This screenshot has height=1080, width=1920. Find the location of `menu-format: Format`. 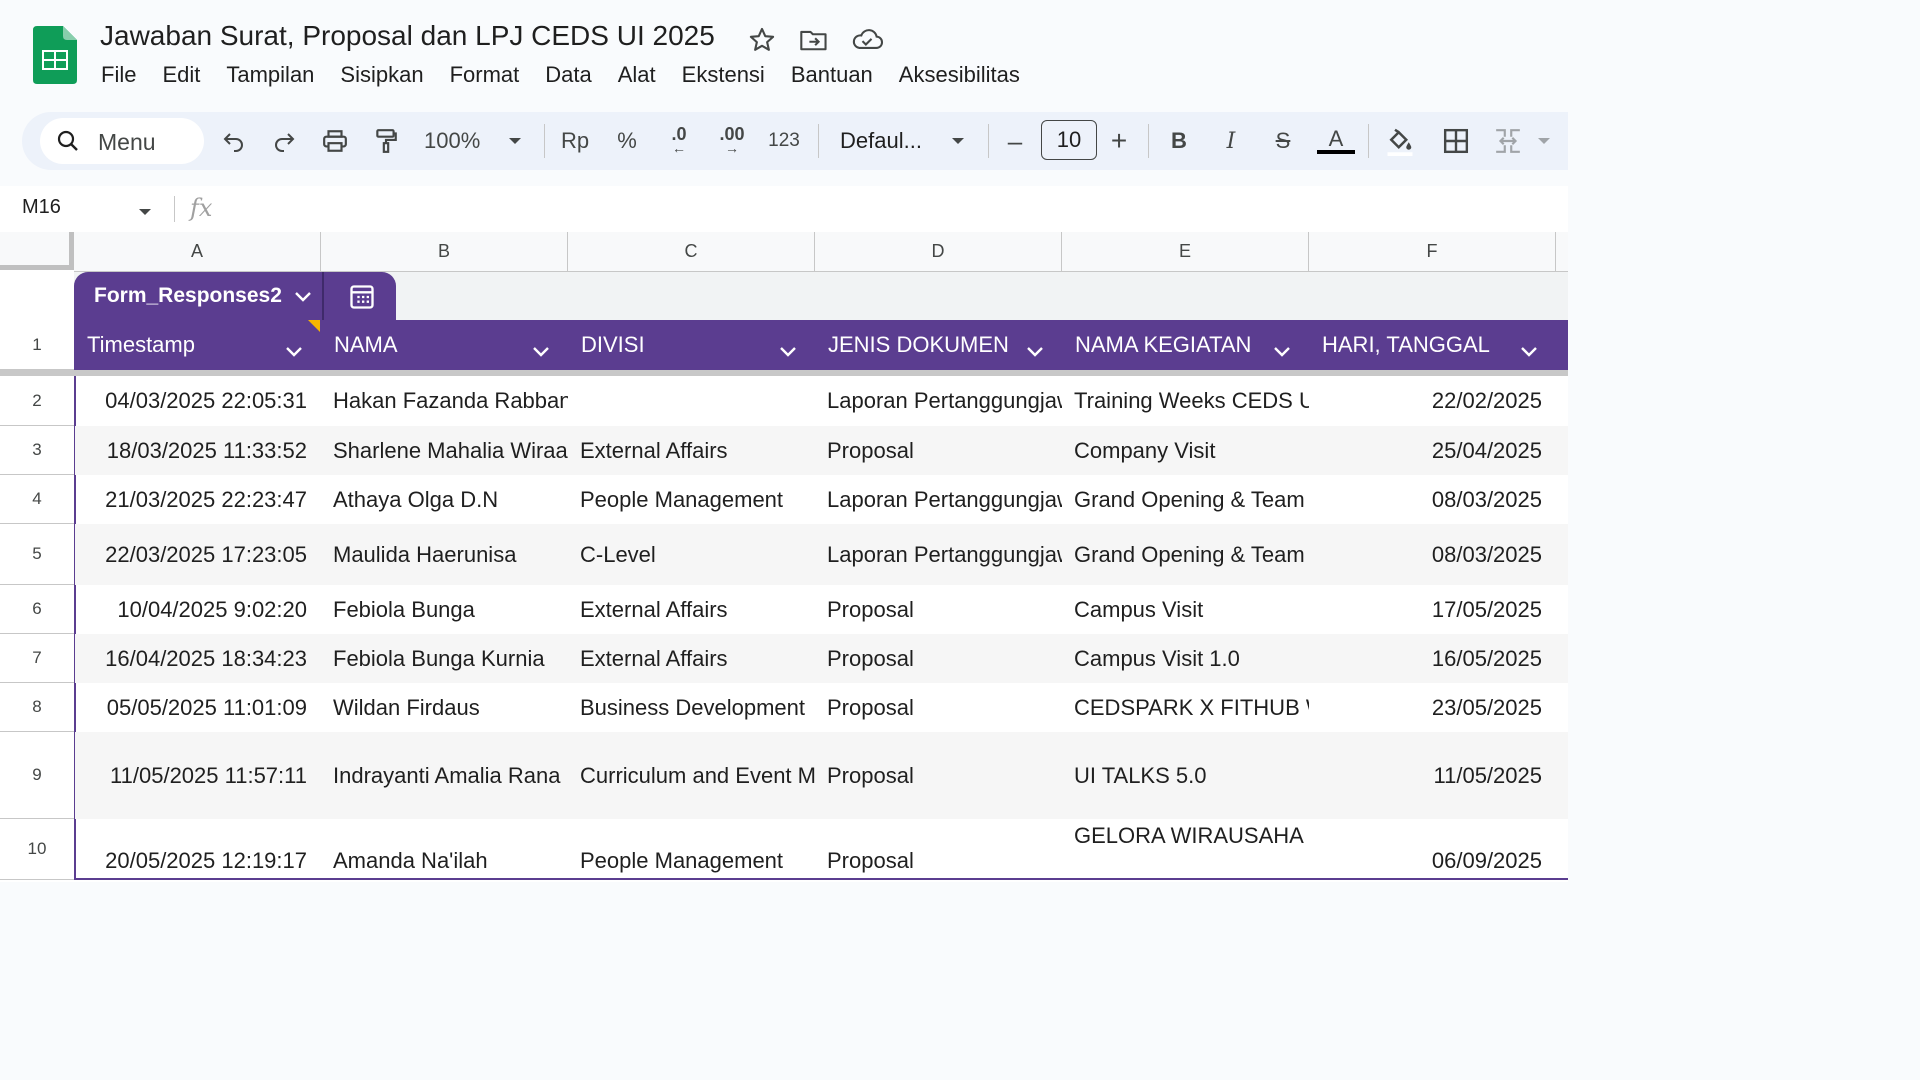

menu-format: Format is located at coordinates (485, 76).